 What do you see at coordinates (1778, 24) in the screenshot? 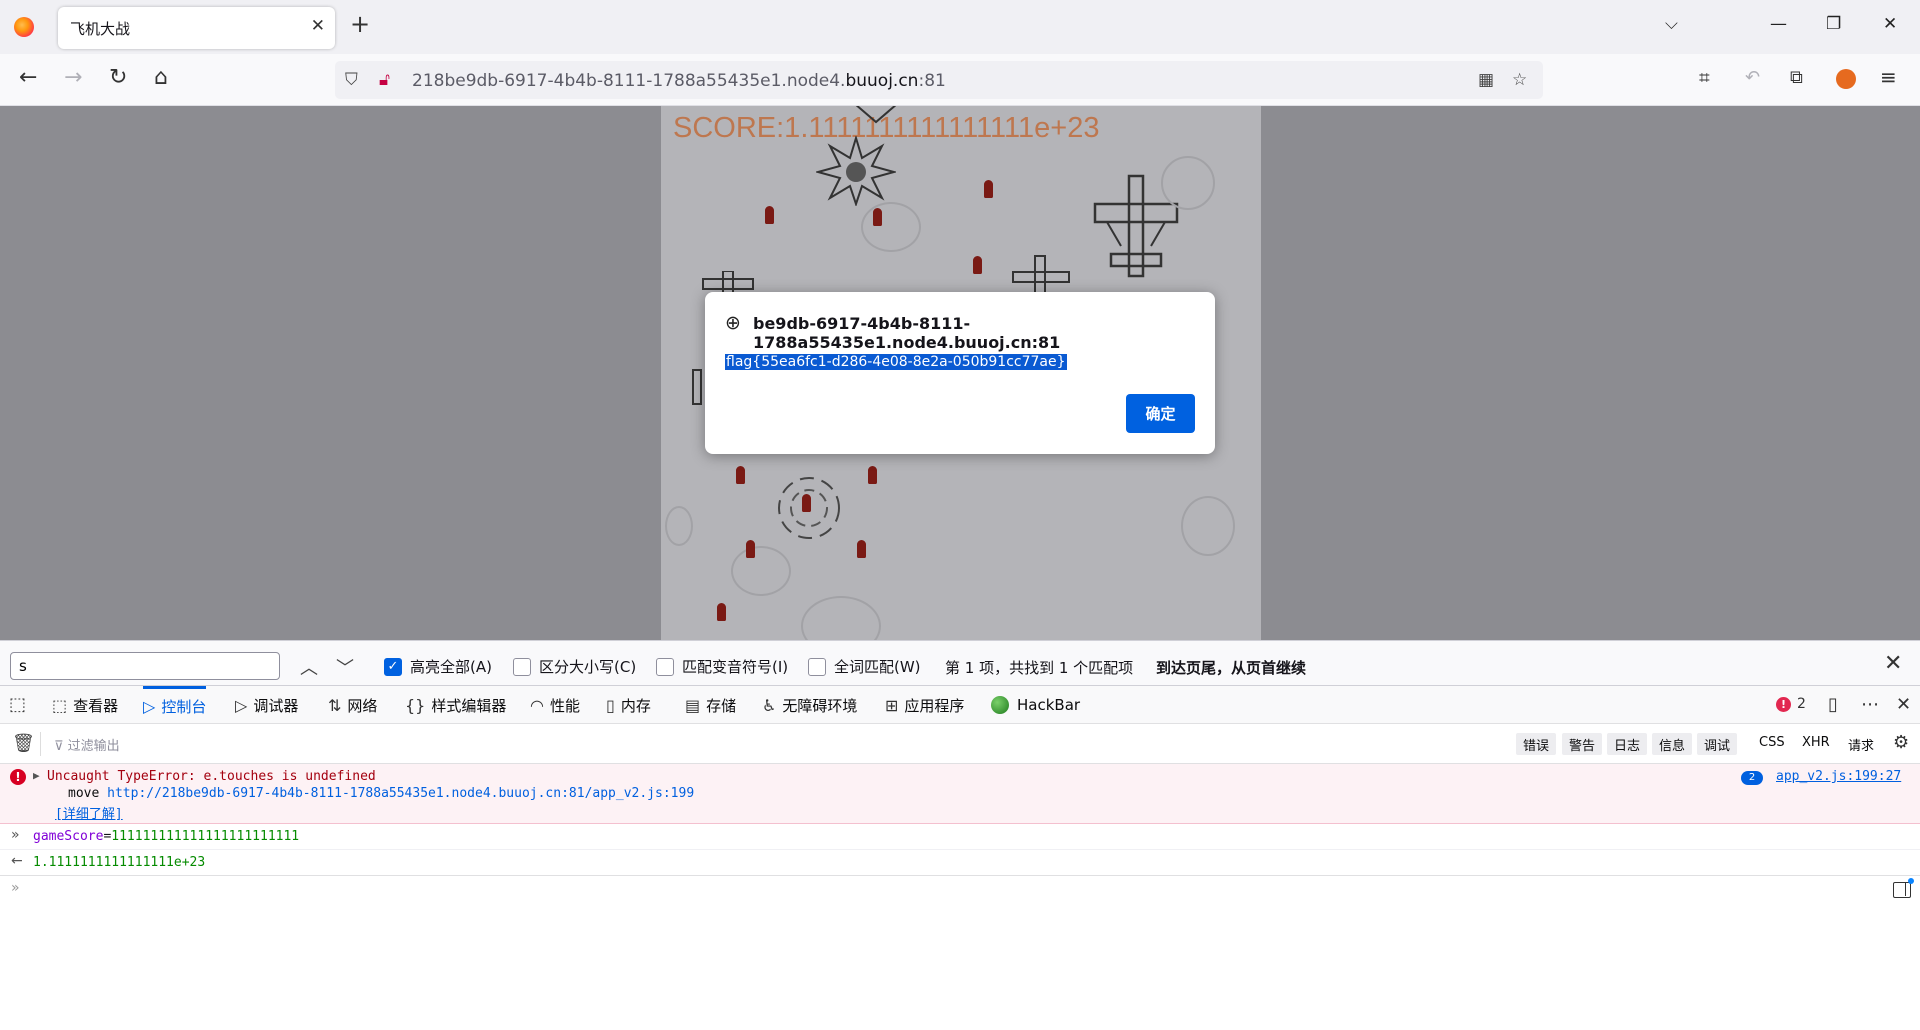
I see `minimize-icon: —` at bounding box center [1778, 24].